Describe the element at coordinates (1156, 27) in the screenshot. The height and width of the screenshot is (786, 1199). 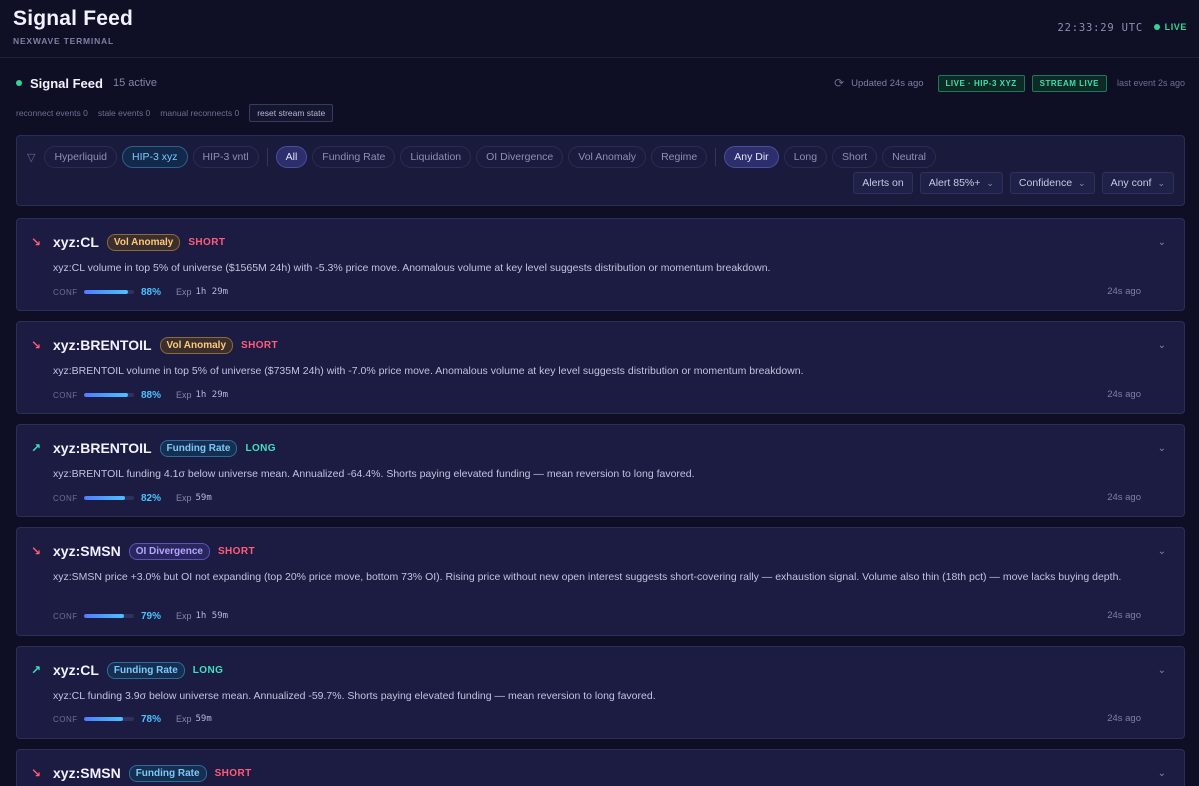
I see `live-dot-icon` at that location.